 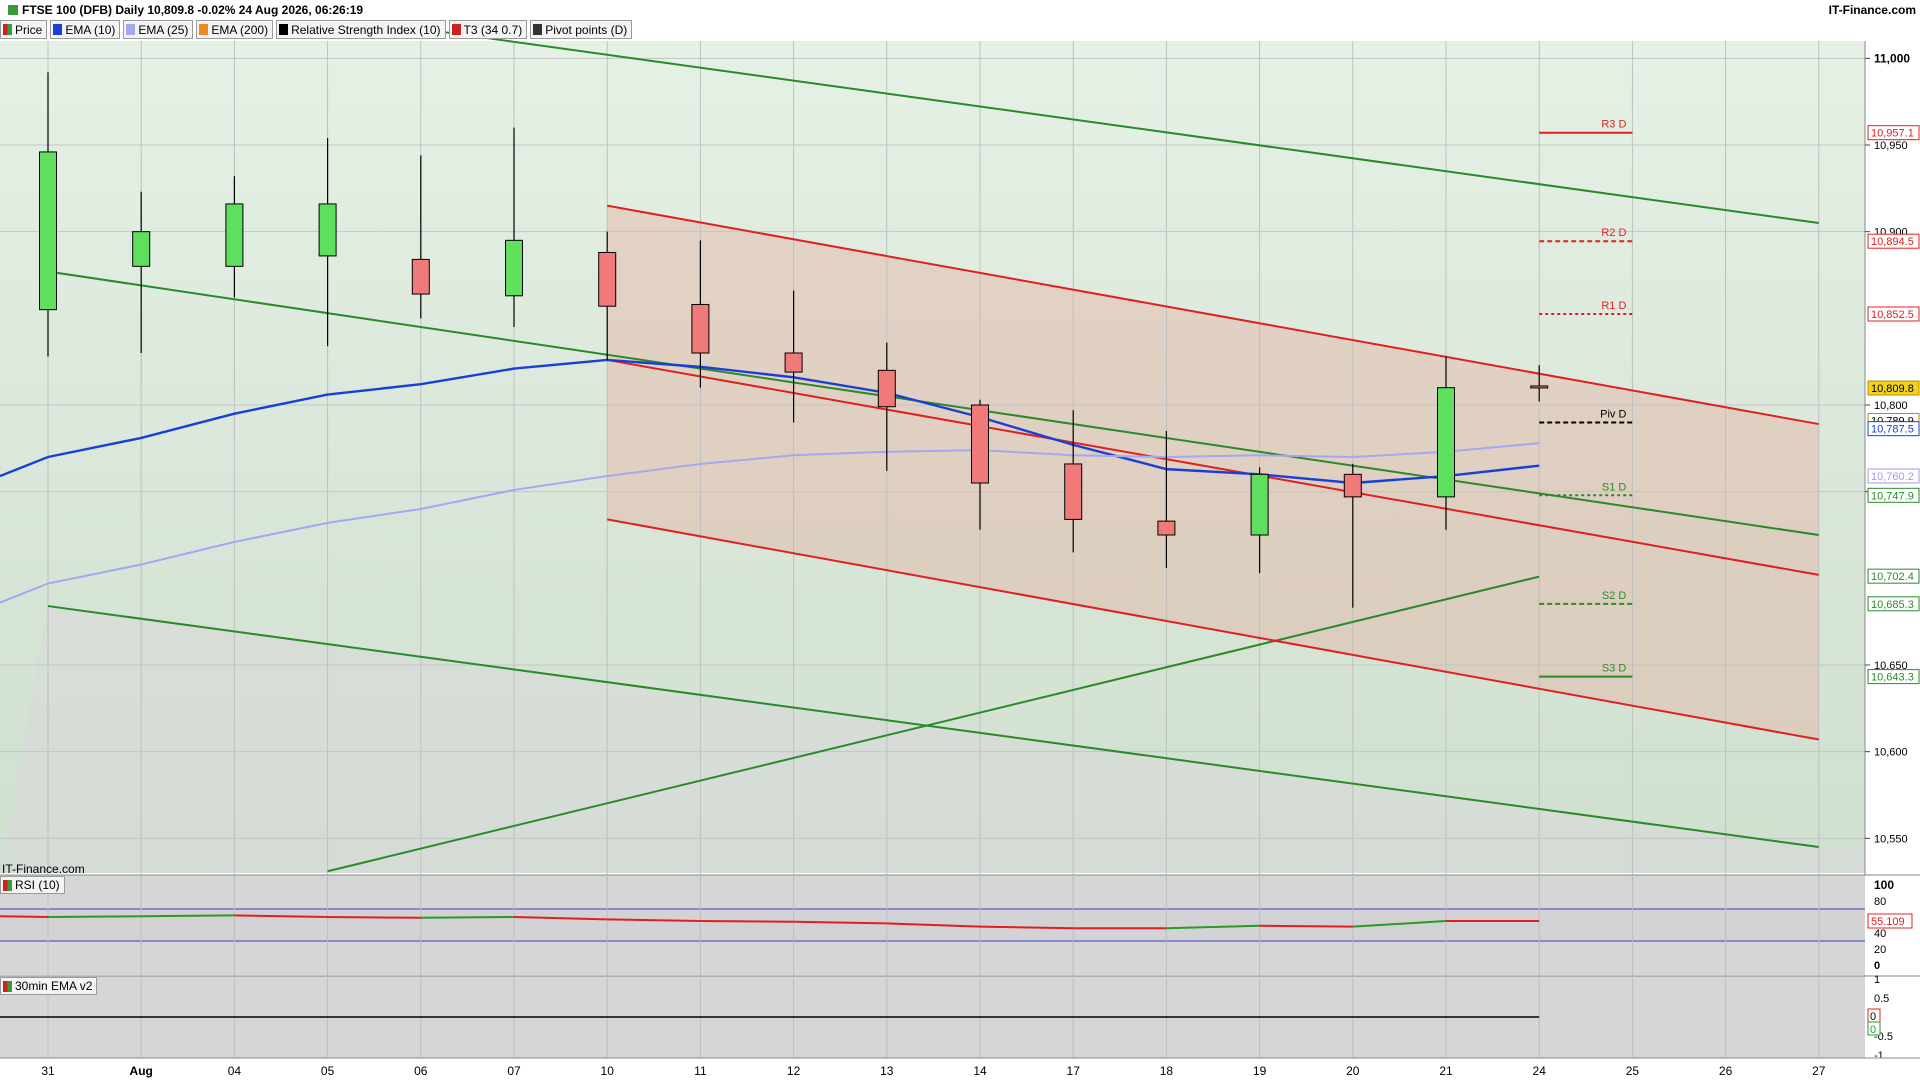 I want to click on legend-item-0: Price, so click(x=24, y=29).